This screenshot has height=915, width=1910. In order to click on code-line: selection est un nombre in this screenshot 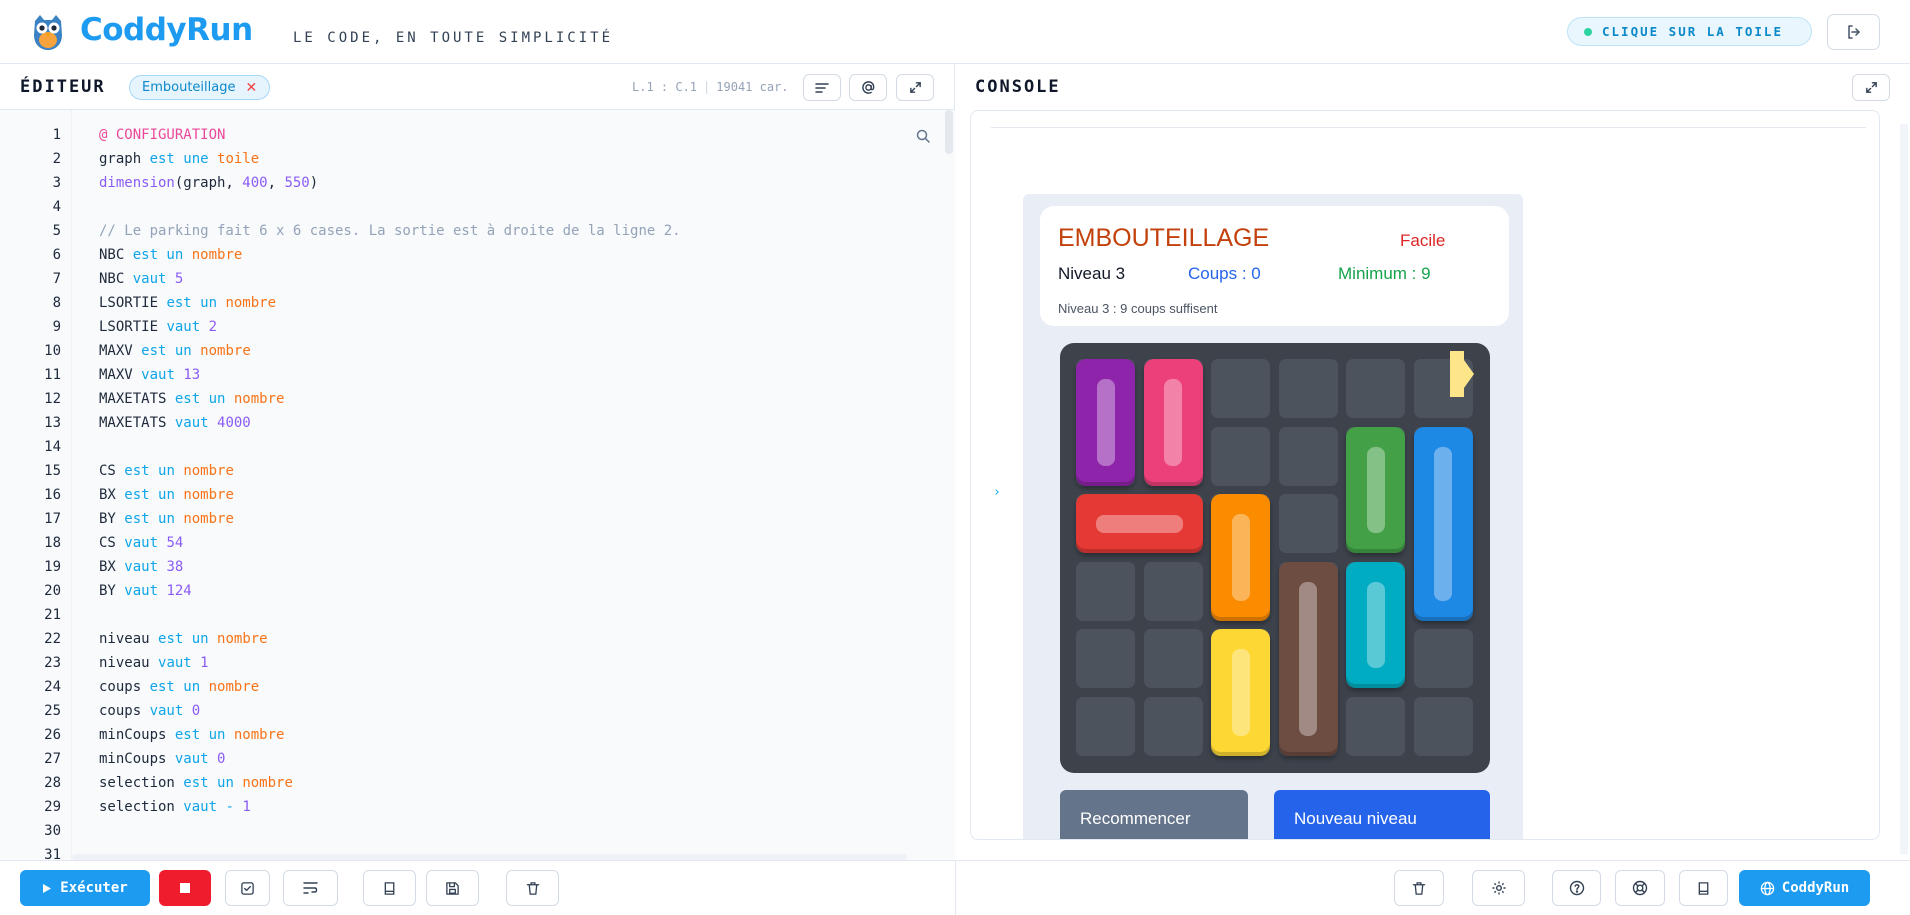, I will do `click(196, 783)`.